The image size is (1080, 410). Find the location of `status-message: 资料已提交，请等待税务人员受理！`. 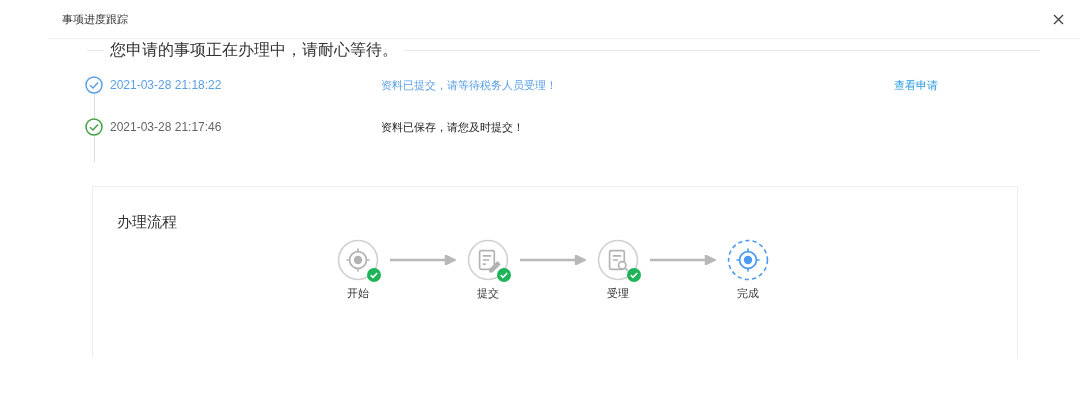

status-message: 资料已提交，请等待税务人员受理！ is located at coordinates (469, 85).